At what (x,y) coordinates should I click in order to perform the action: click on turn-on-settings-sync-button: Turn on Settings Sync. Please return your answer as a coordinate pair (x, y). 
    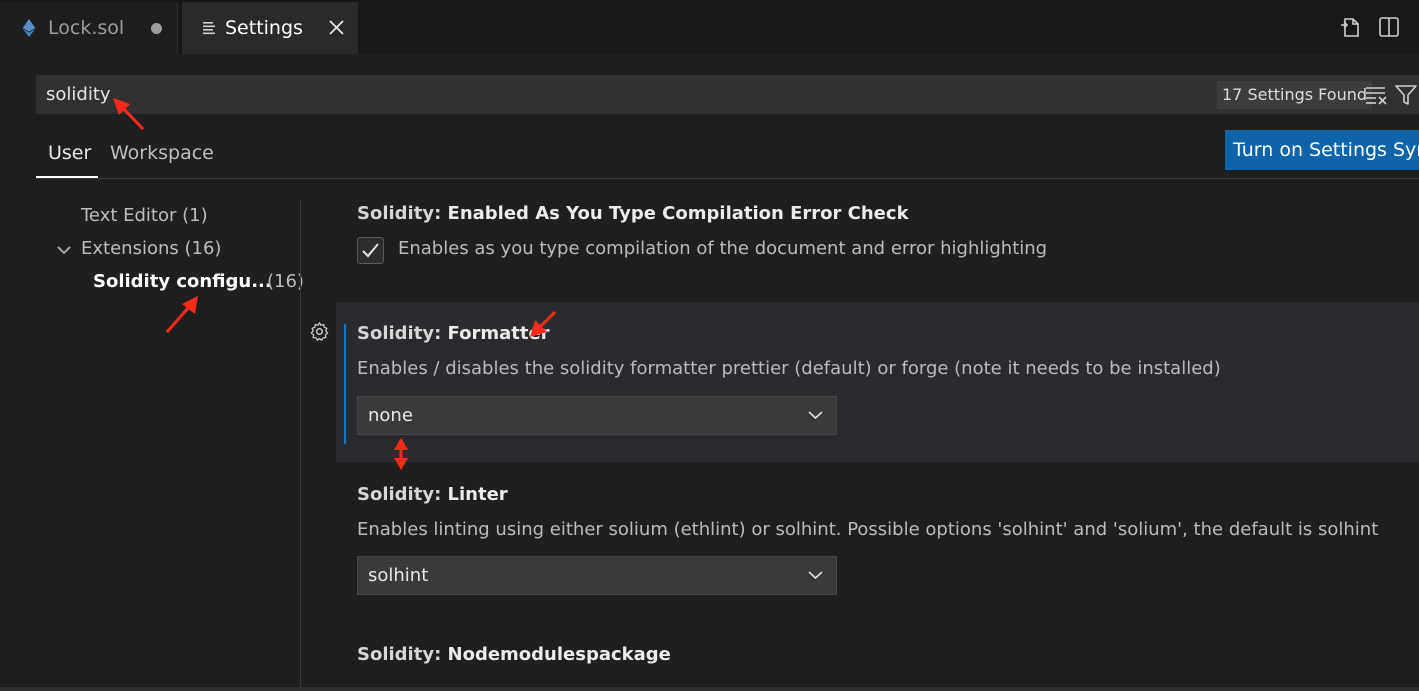
    Looking at the image, I should click on (1322, 150).